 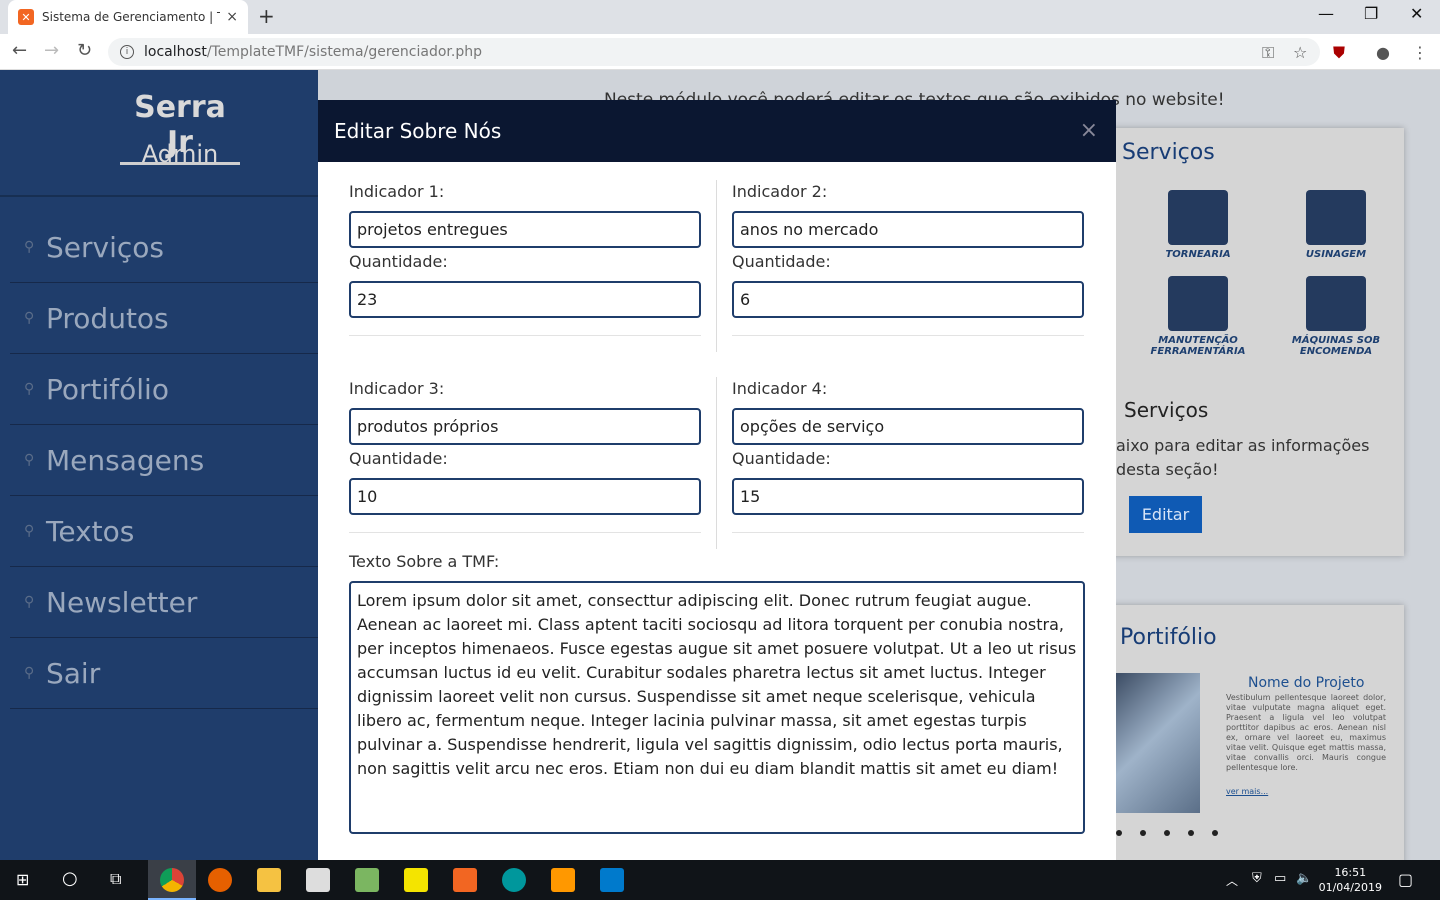 What do you see at coordinates (720, 880) in the screenshot?
I see `windows-taskbar: ⊞ ○ ⧉ ︿ ⛨ ▭ 🔈 16:51 01/04/2019 ▢` at bounding box center [720, 880].